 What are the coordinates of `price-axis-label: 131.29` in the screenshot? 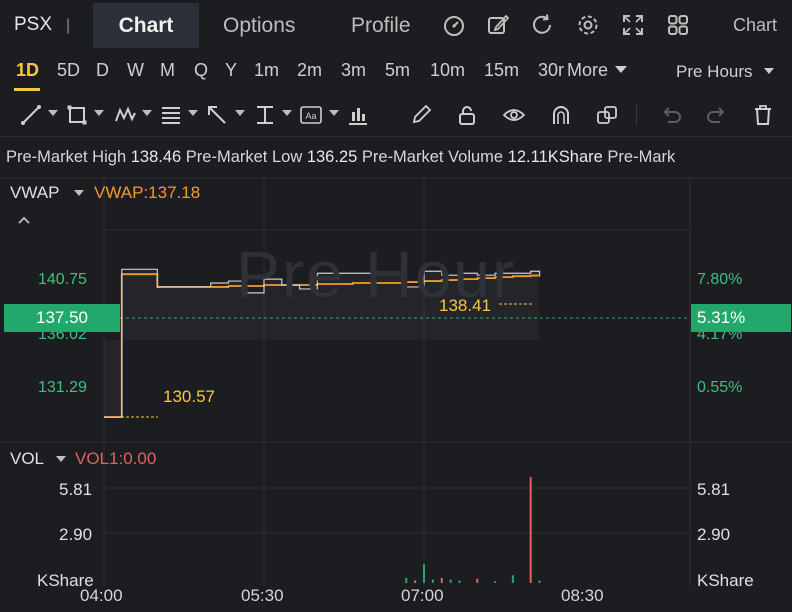 It's located at (62, 387).